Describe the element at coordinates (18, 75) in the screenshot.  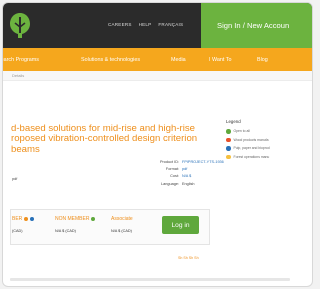
I see `breadcrumb: Details` at that location.